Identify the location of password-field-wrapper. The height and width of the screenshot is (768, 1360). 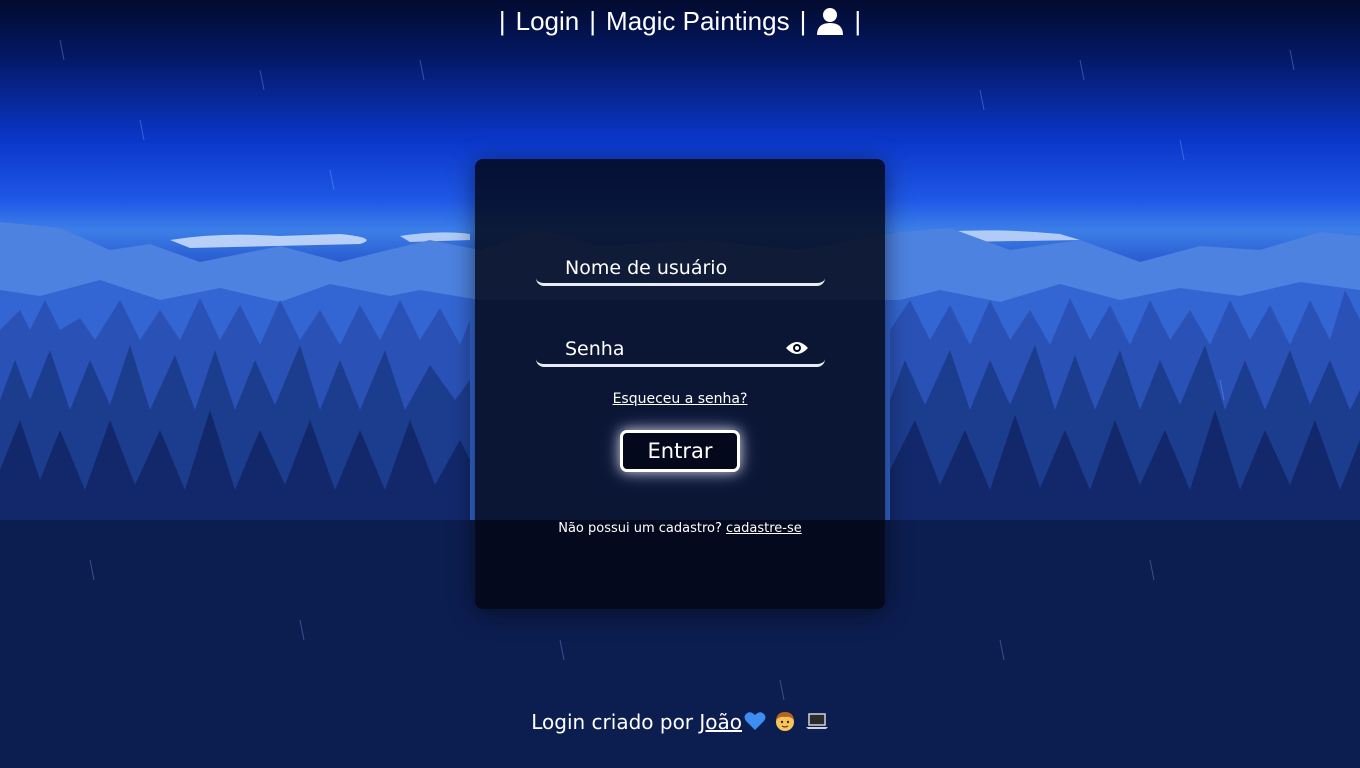
(680, 350).